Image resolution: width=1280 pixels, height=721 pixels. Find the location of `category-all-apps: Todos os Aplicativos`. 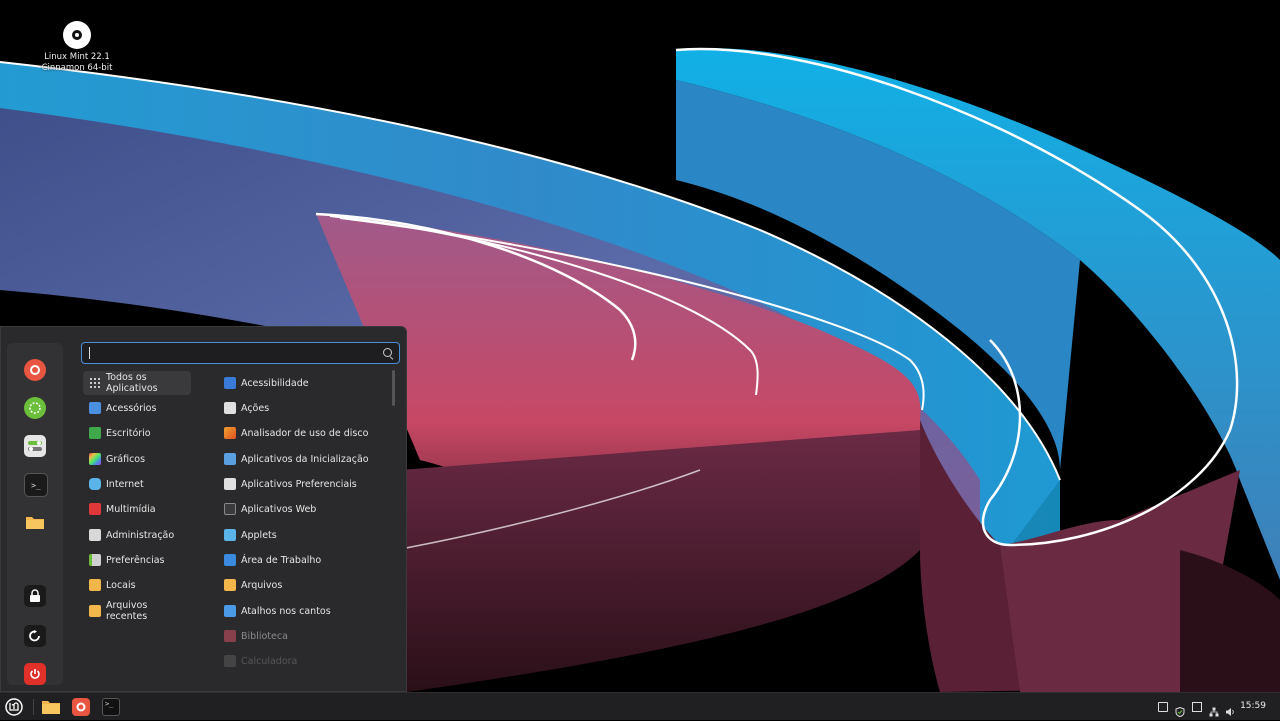

category-all-apps: Todos os Aplicativos is located at coordinates (137, 383).